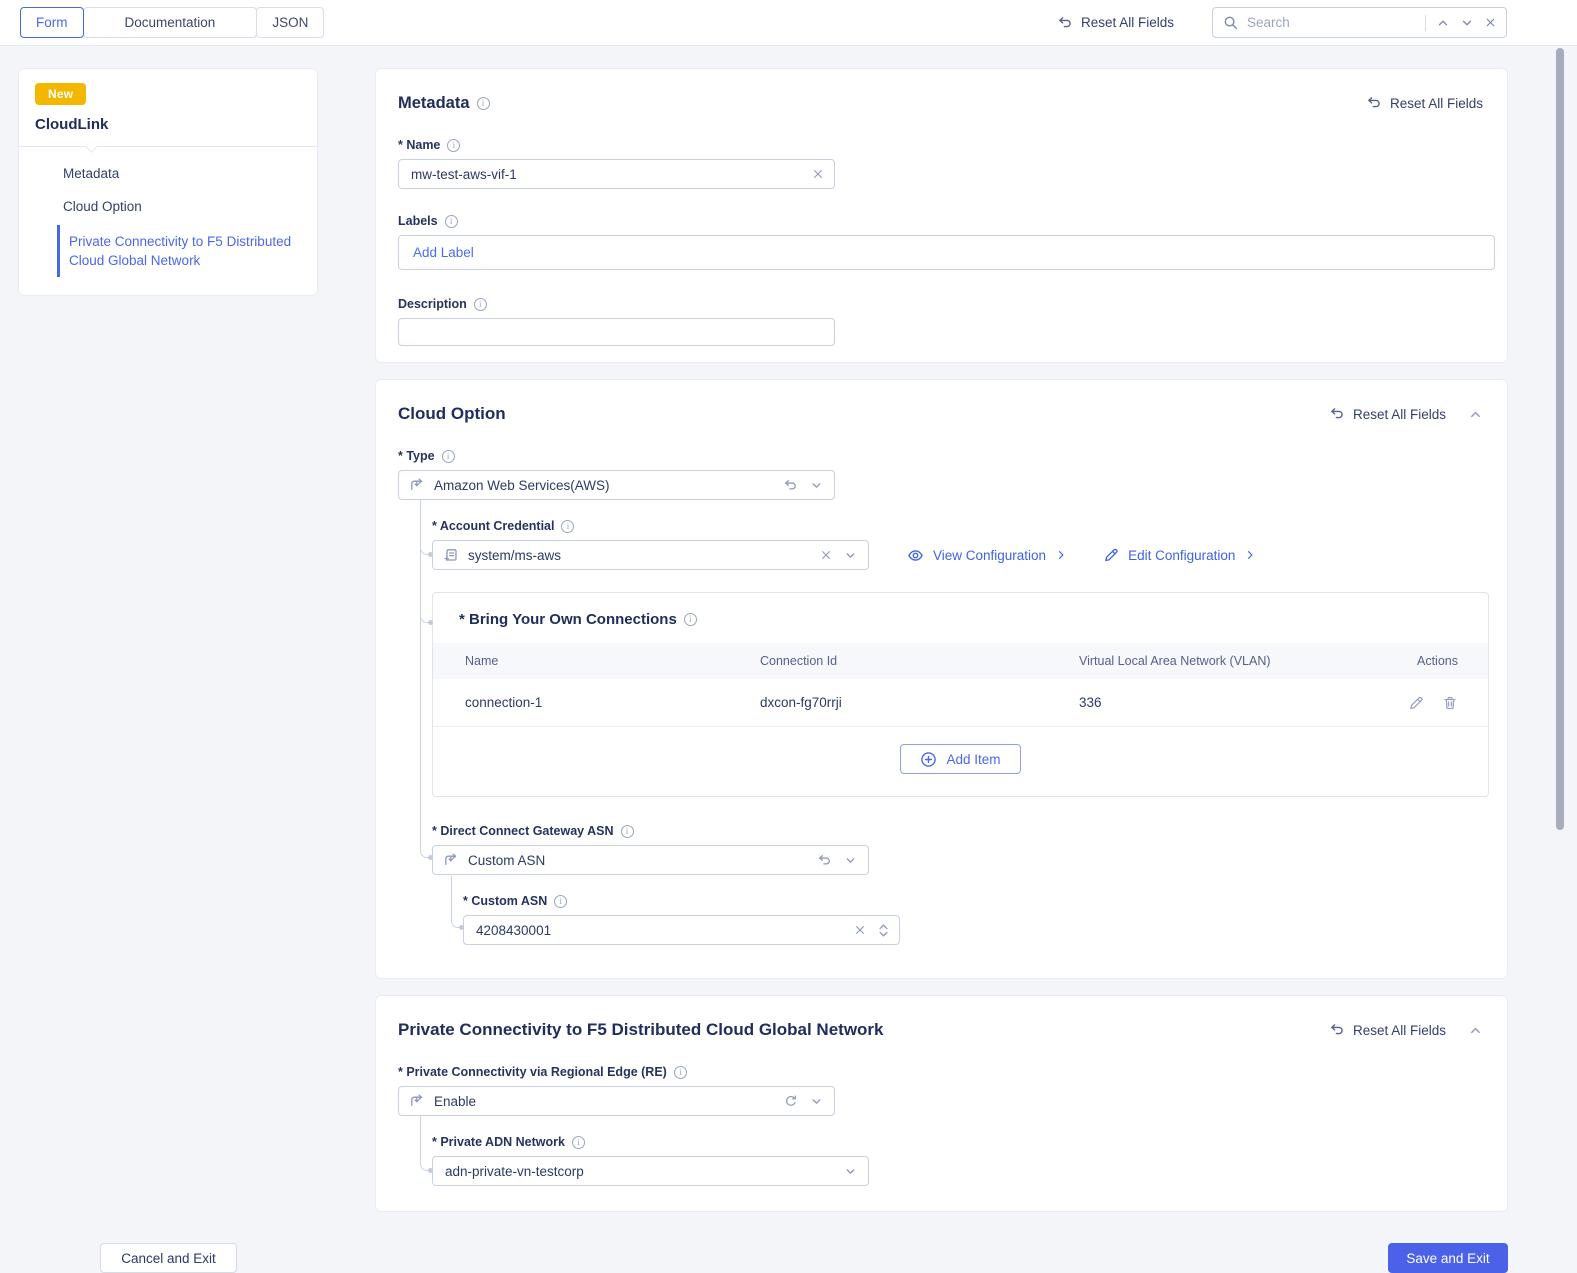 This screenshot has width=1577, height=1273. What do you see at coordinates (168, 1258) in the screenshot?
I see `cancel-and-exit-button: Cancel and Exit` at bounding box center [168, 1258].